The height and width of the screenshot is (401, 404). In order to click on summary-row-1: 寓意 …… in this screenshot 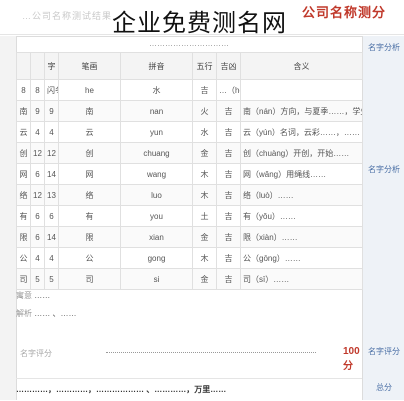, I will do `click(189, 295)`.